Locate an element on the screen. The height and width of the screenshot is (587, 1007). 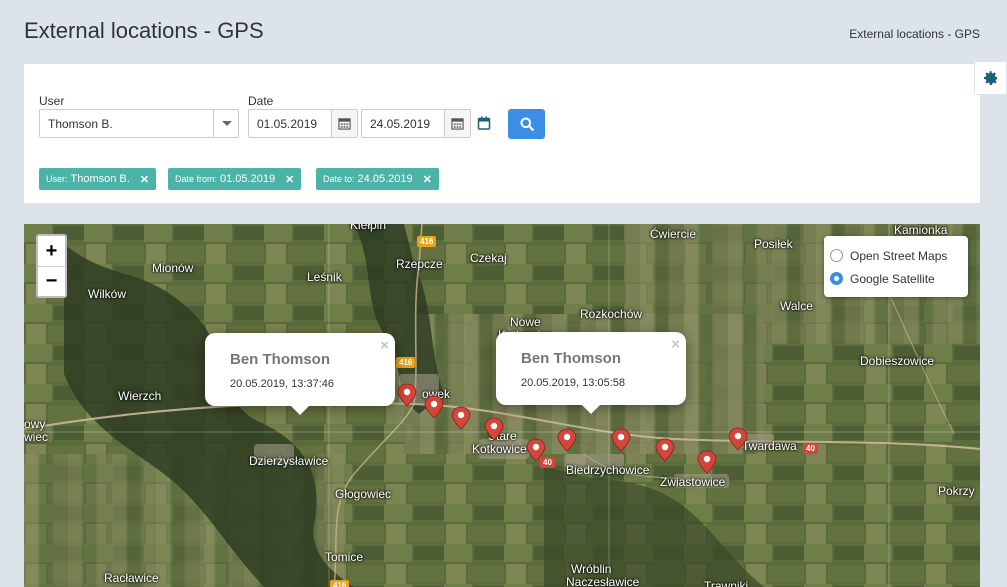
user-select: Thomson B. is located at coordinates (139, 123).